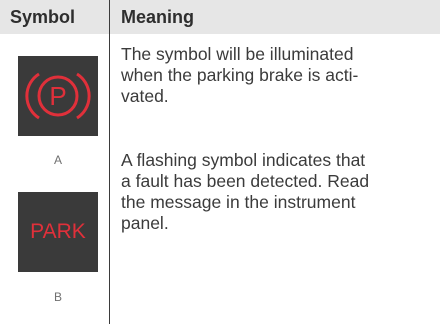 The height and width of the screenshot is (324, 440). Describe the element at coordinates (237, 54) in the screenshot. I see `meaning-line: The symbol will be illuminated` at that location.